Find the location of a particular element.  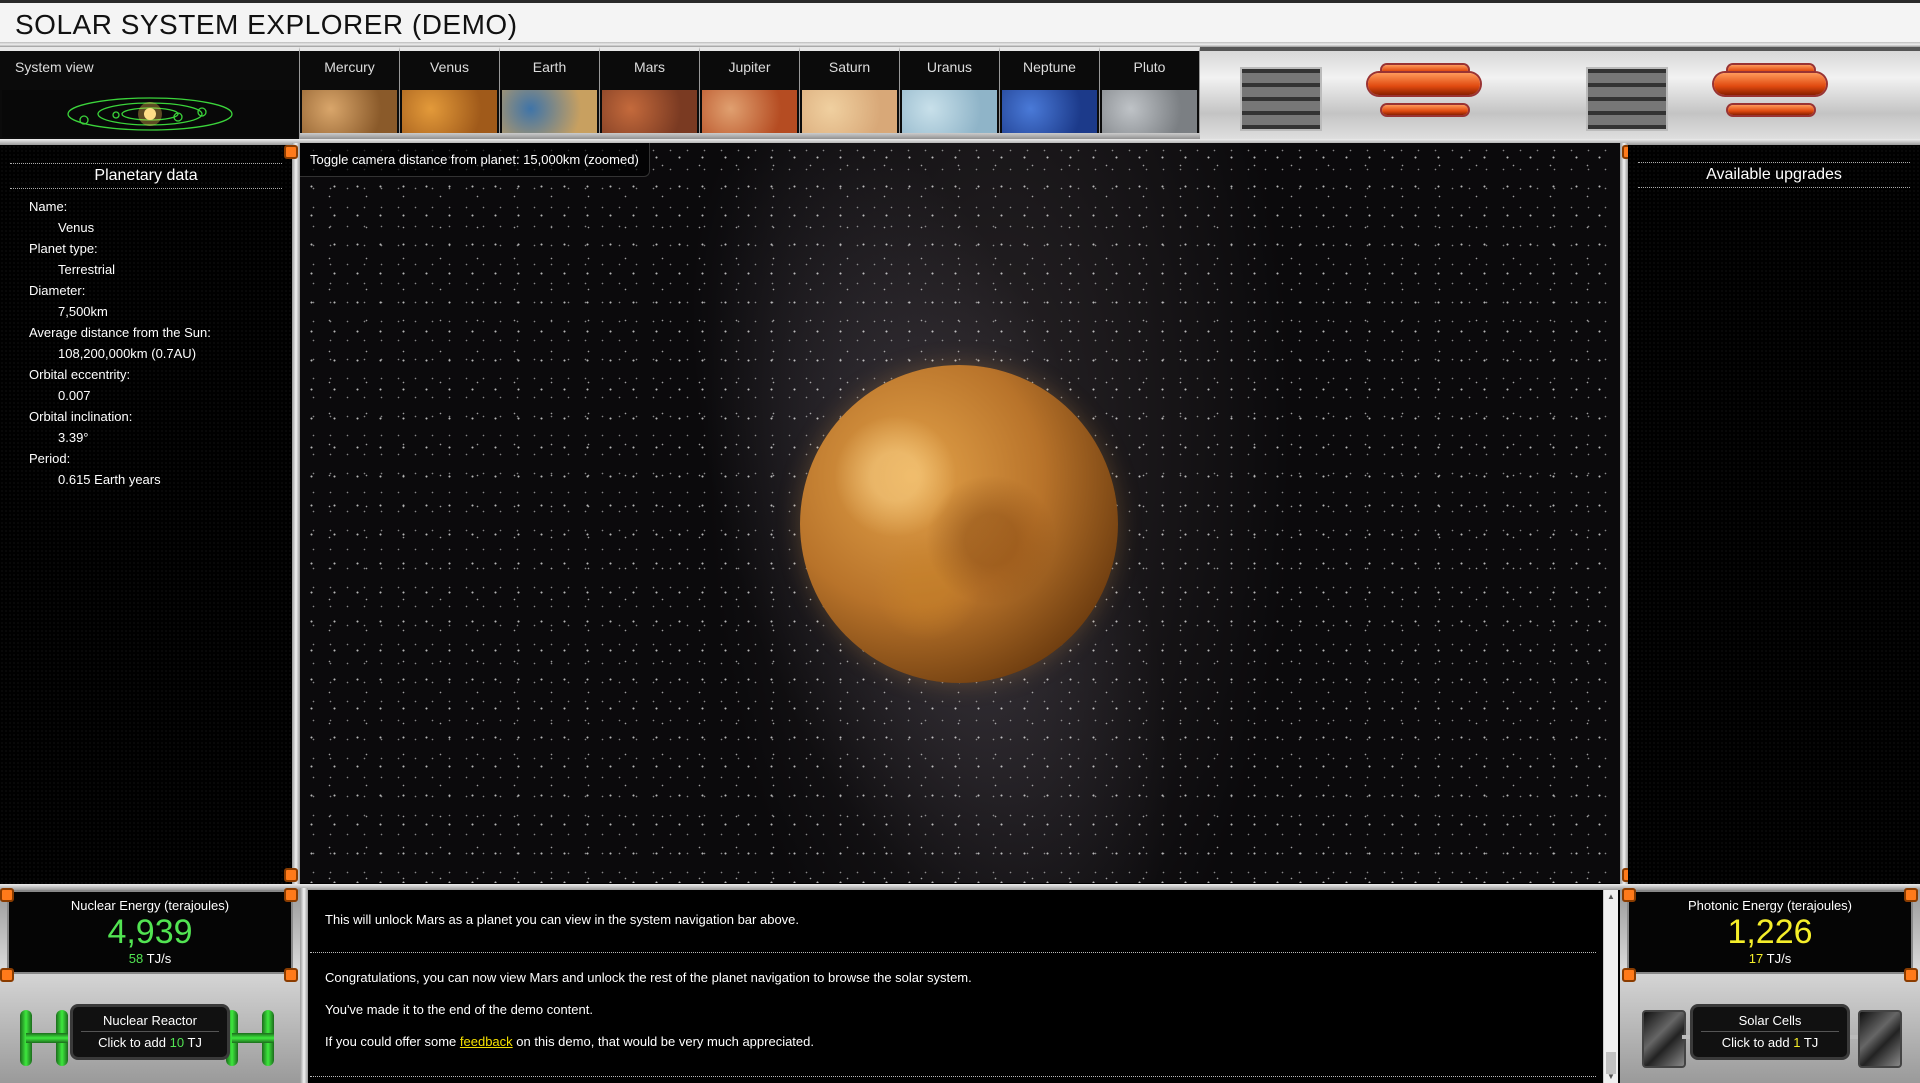

nav-planet-jupiter: Jupiter is located at coordinates (750, 93).